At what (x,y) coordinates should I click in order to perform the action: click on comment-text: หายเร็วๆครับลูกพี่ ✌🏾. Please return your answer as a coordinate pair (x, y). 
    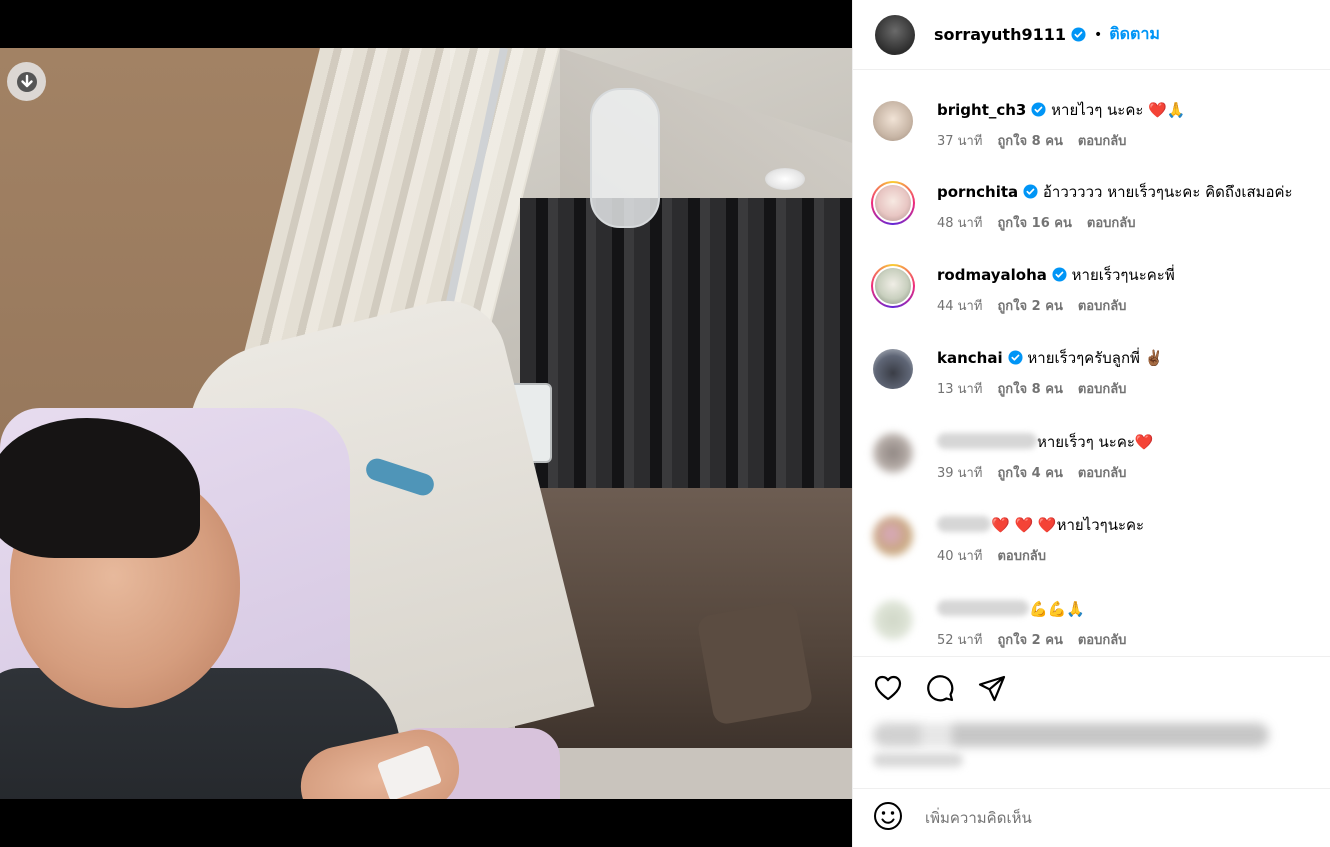
    Looking at the image, I should click on (1095, 358).